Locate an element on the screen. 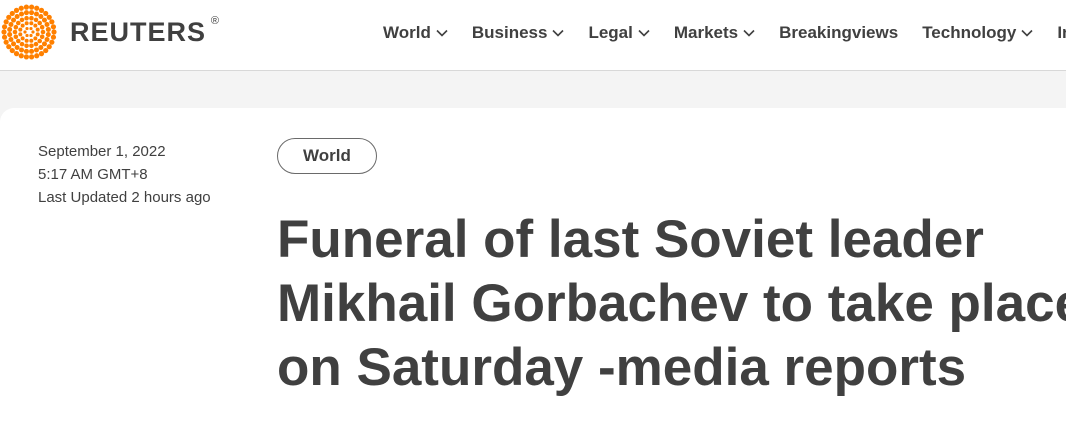 The width and height of the screenshot is (1066, 428). publish-date: September 1, 2022 is located at coordinates (102, 151).